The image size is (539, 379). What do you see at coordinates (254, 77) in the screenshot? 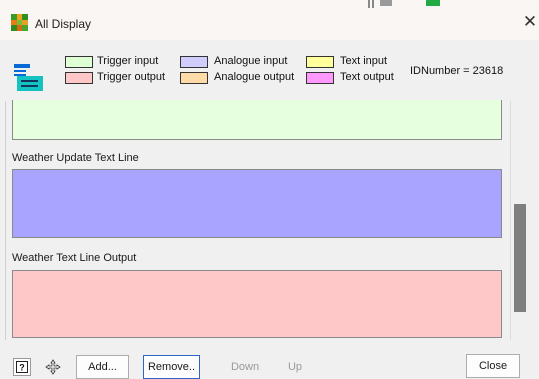
I see `legend-label-analogue-output: Analogue output` at bounding box center [254, 77].